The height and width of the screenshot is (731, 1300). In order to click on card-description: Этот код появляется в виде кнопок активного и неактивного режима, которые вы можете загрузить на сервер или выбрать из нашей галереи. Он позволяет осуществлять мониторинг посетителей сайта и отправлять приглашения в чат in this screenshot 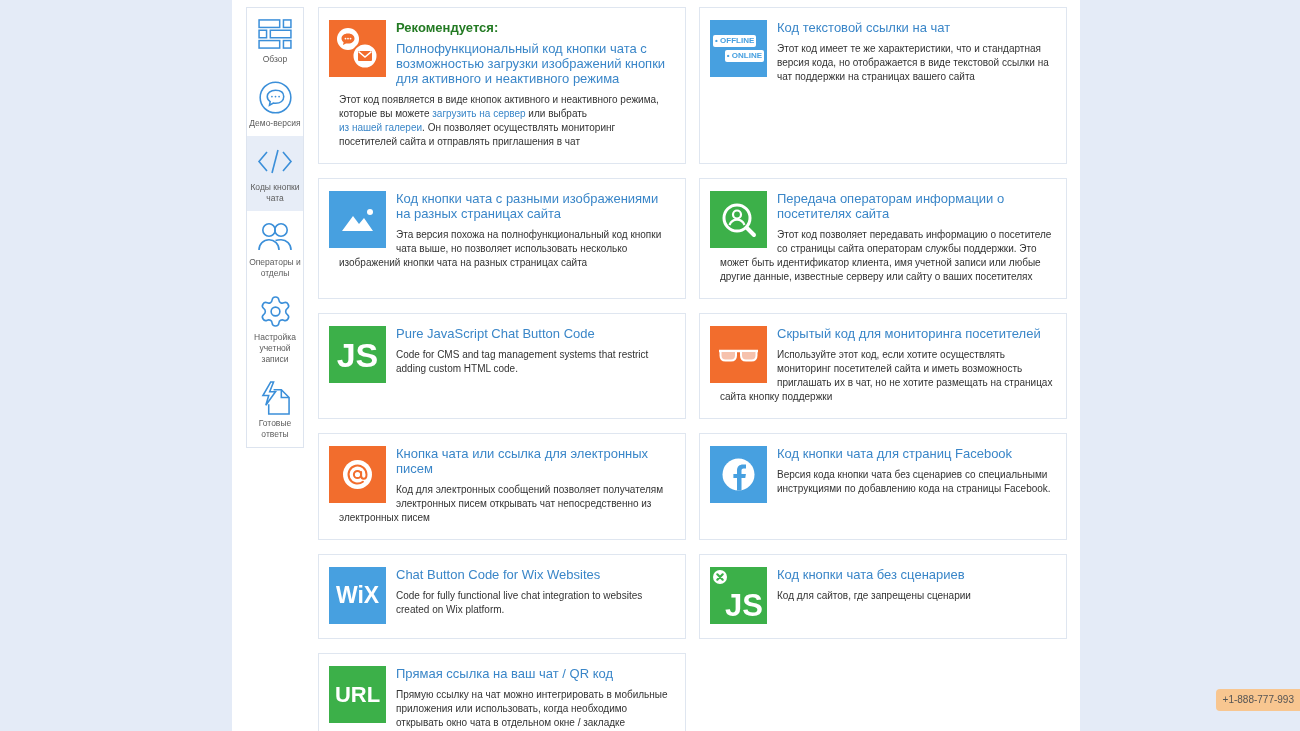, I will do `click(499, 121)`.